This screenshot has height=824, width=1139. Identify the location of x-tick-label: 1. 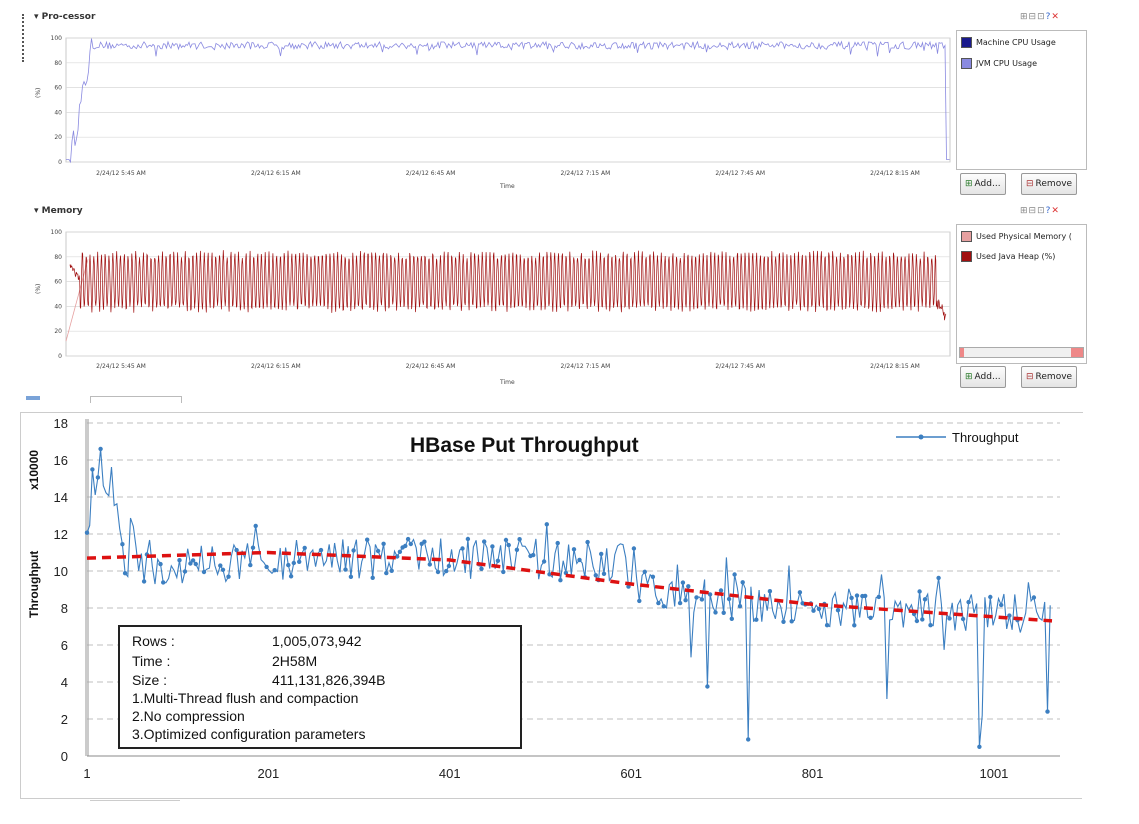
(86, 773).